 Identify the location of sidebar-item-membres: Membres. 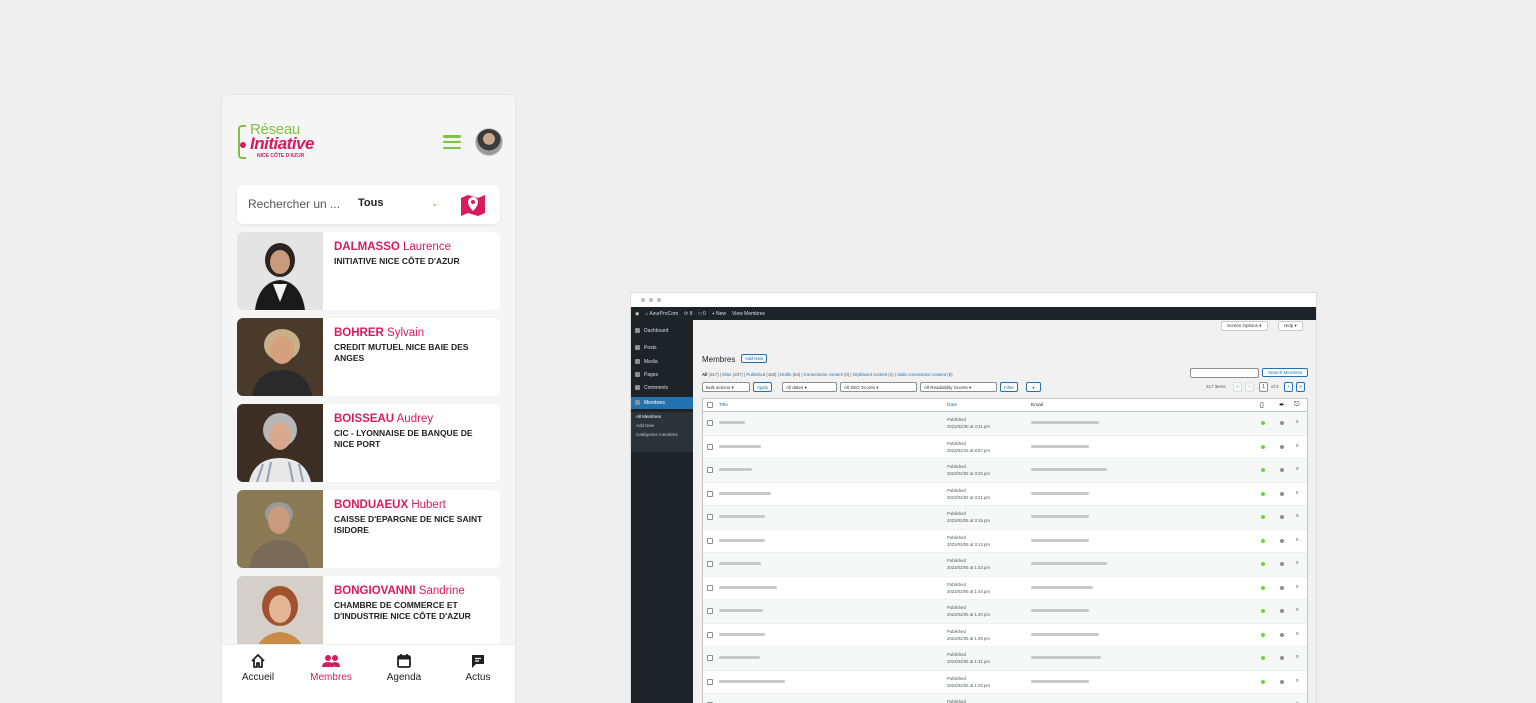
(662, 403).